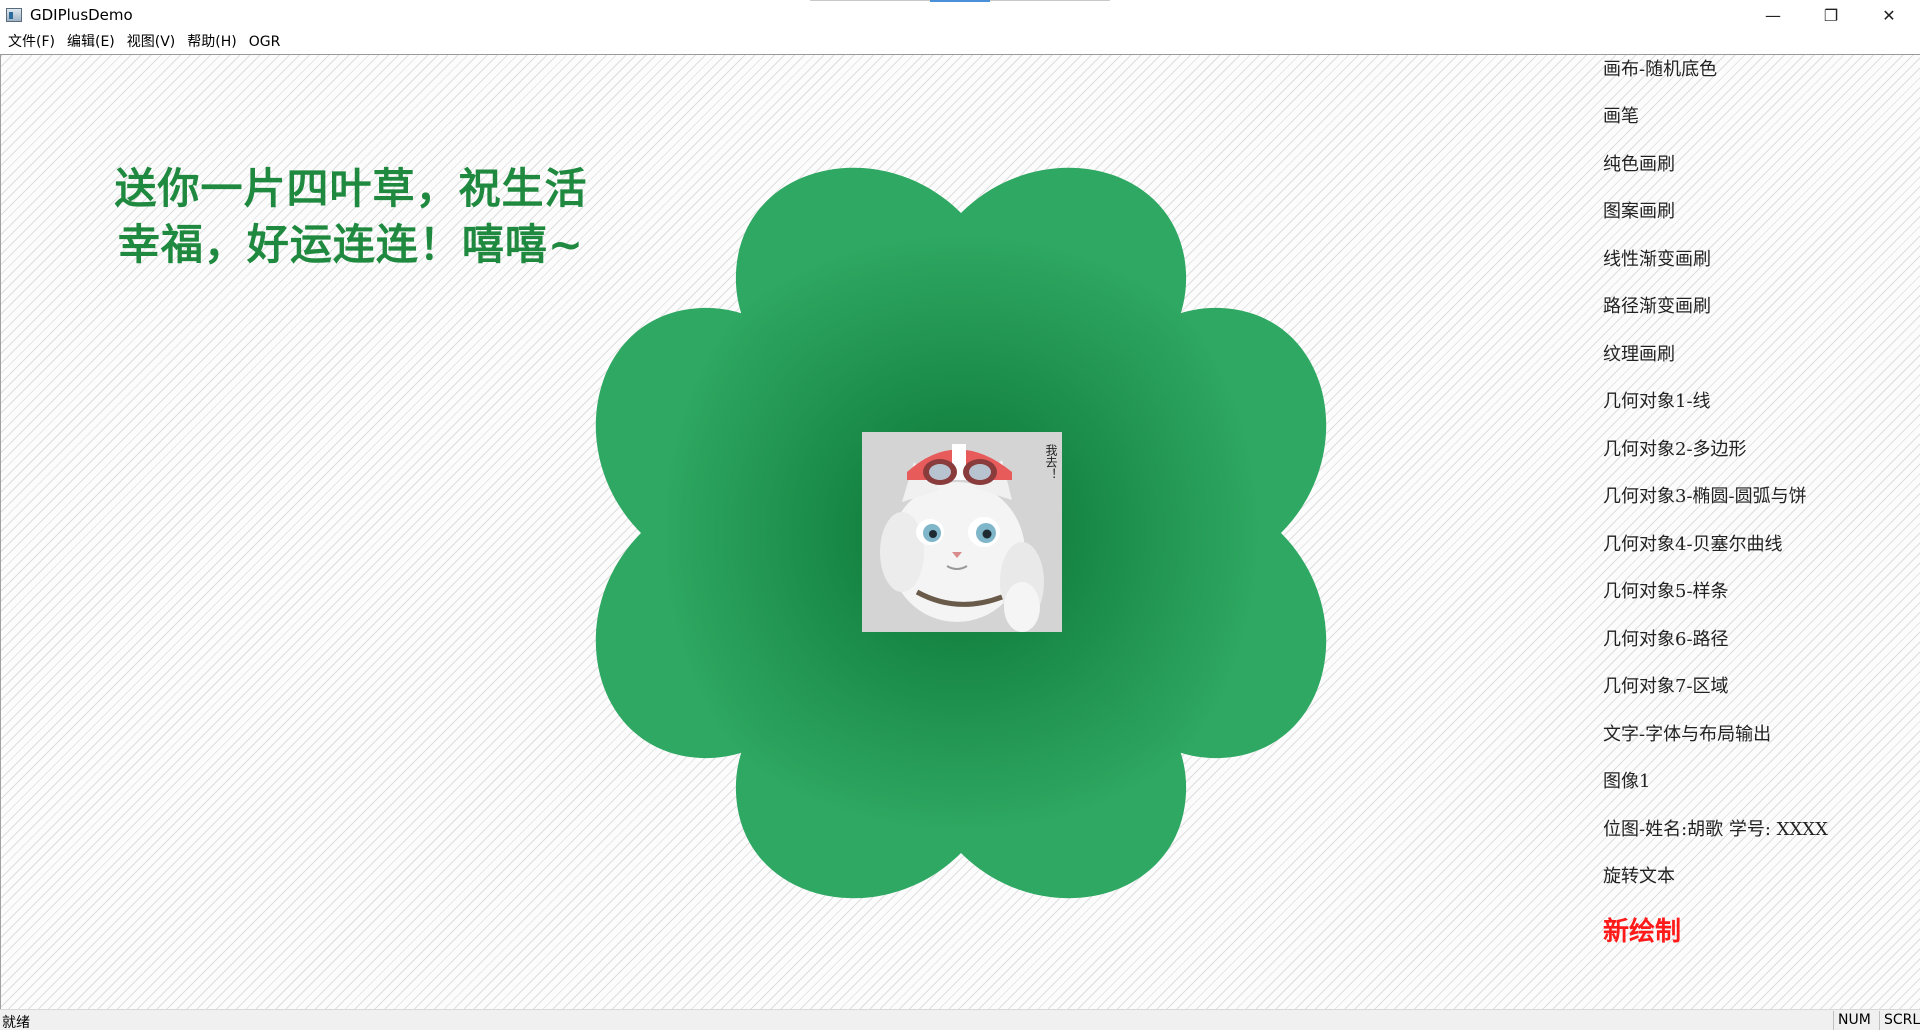 The width and height of the screenshot is (1920, 1032). Describe the element at coordinates (1657, 400) in the screenshot. I see `menu-item-geometry-line: 几何对象1-线` at that location.